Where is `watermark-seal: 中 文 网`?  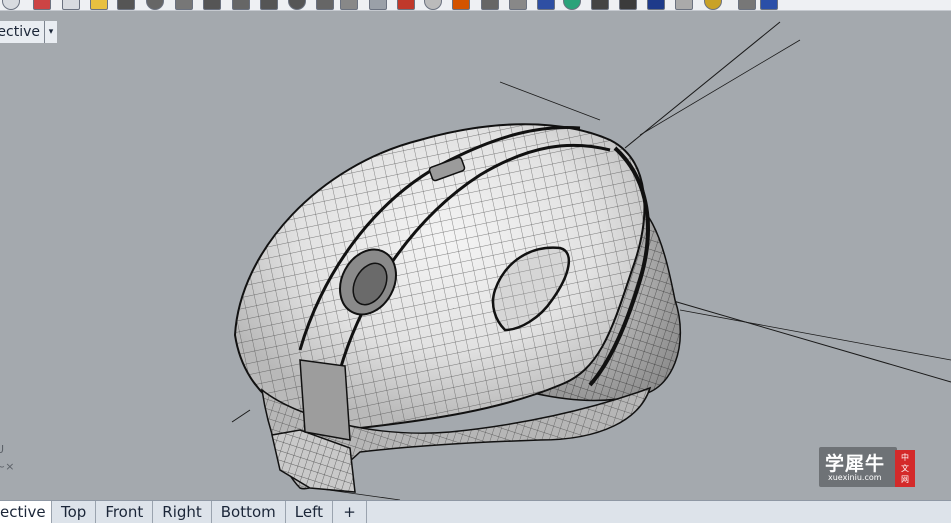
watermark-seal: 中 文 网 is located at coordinates (905, 468).